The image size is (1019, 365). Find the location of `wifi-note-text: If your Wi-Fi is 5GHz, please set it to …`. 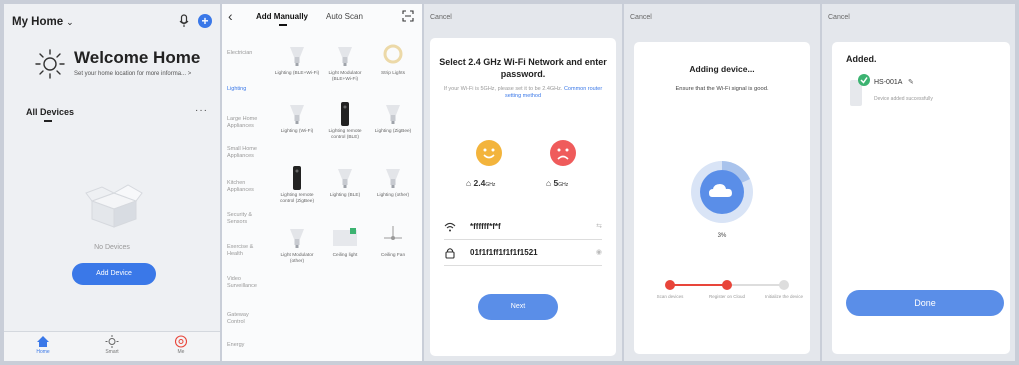

wifi-note-text: If your Wi-Fi is 5GHz, please set it to … is located at coordinates (503, 89).